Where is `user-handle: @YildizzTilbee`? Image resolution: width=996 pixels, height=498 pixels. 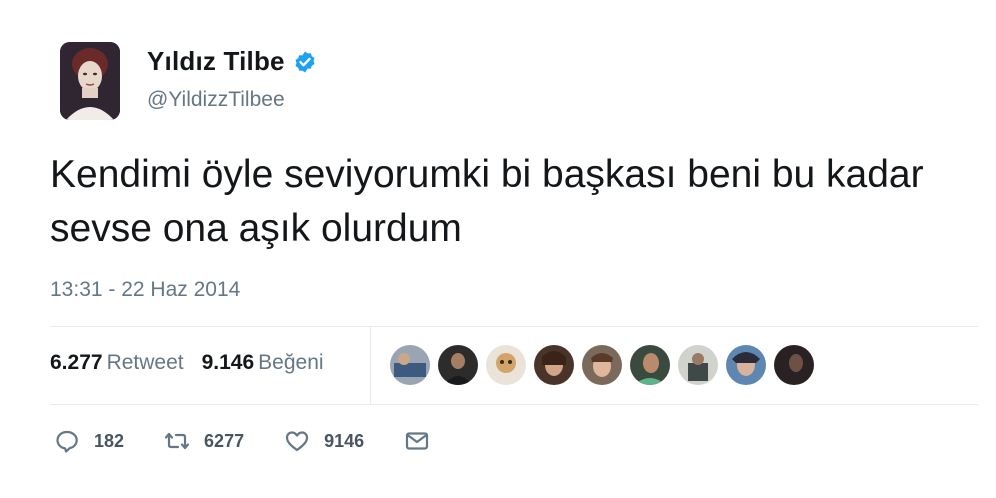
user-handle: @YildizzTilbee is located at coordinates (216, 100).